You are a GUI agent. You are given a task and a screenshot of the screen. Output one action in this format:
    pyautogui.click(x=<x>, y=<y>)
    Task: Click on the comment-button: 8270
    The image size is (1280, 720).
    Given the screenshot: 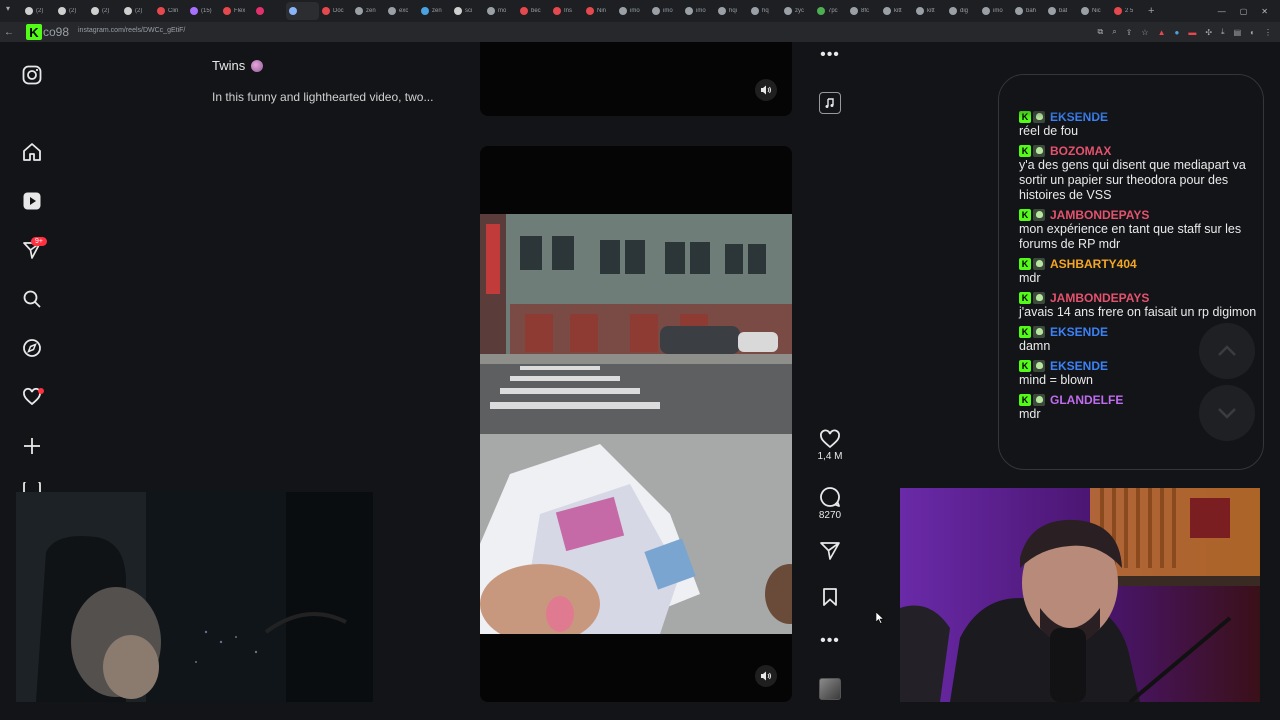 What is the action you would take?
    pyautogui.click(x=830, y=503)
    